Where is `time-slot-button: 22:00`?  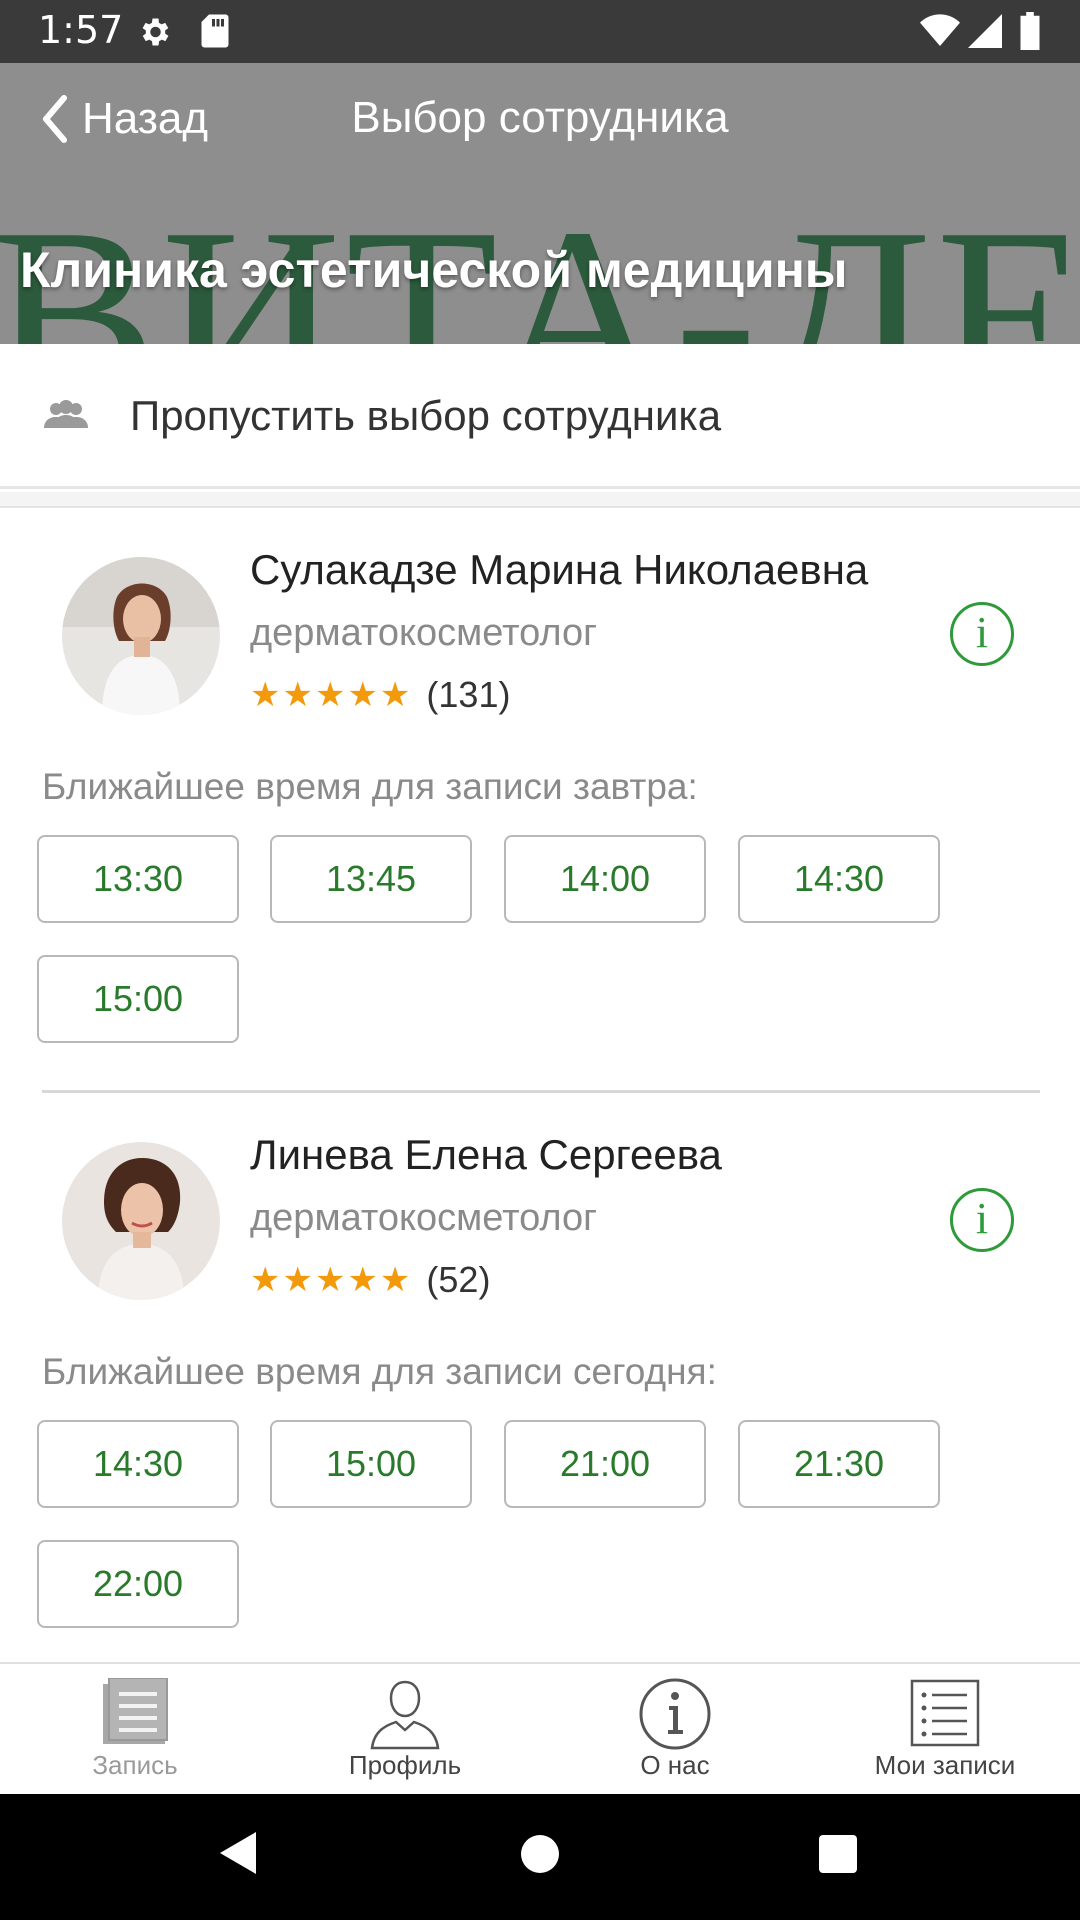 time-slot-button: 22:00 is located at coordinates (138, 1584).